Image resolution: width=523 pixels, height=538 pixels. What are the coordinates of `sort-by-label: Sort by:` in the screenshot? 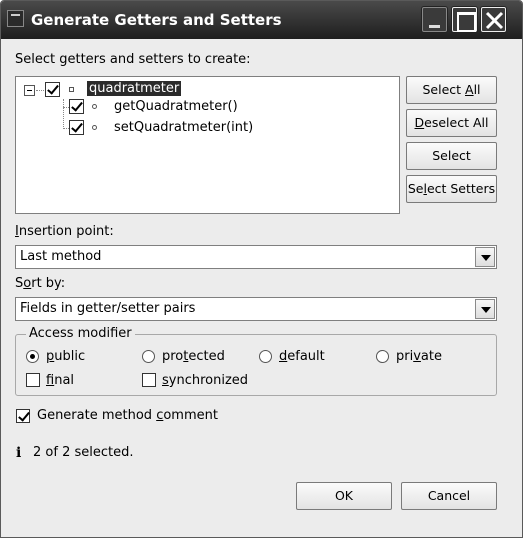 It's located at (40, 283).